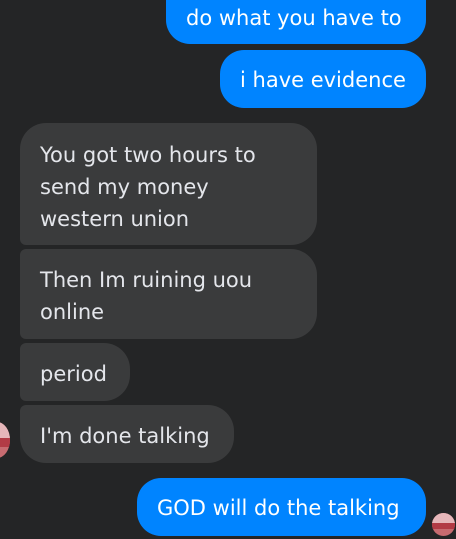 Image resolution: width=456 pixels, height=539 pixels. I want to click on read-receipt-avatar-icon, so click(443, 524).